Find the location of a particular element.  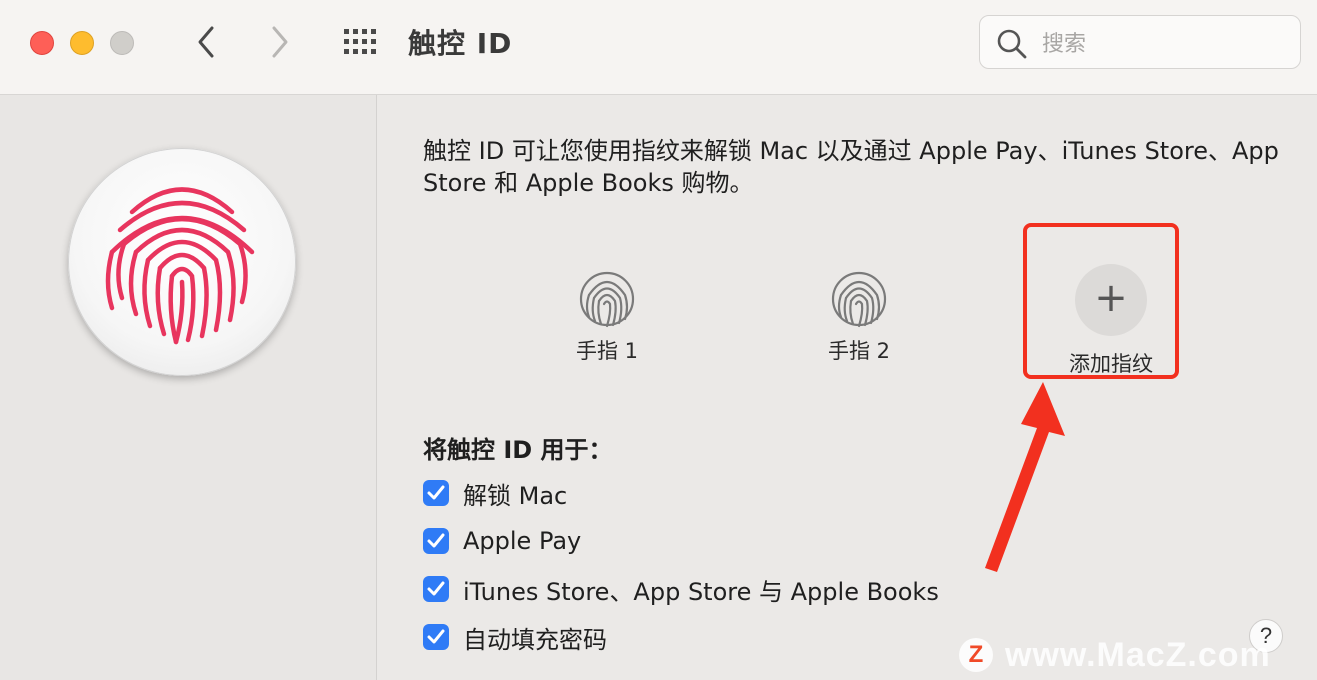

chevron-left-icon is located at coordinates (206, 42).